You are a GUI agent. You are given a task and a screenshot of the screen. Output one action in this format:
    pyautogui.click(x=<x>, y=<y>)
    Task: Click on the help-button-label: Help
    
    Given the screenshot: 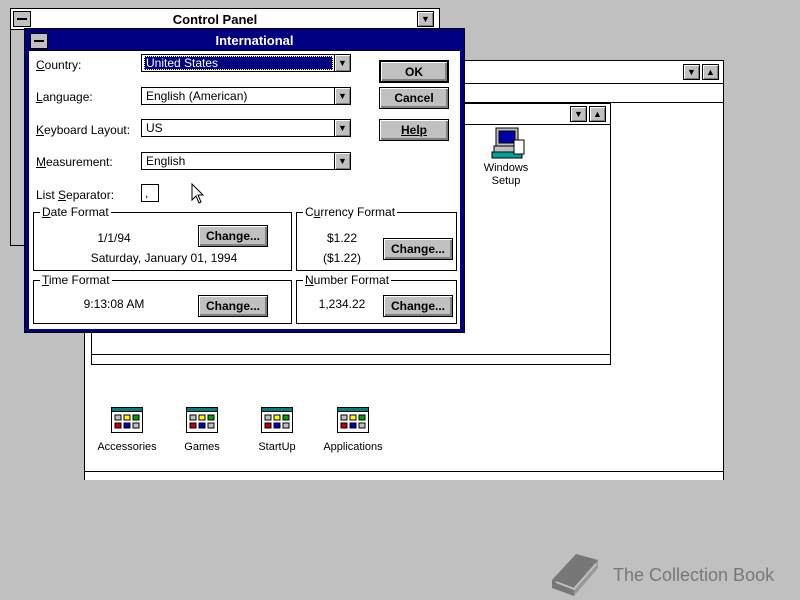 What is the action you would take?
    pyautogui.click(x=413, y=130)
    